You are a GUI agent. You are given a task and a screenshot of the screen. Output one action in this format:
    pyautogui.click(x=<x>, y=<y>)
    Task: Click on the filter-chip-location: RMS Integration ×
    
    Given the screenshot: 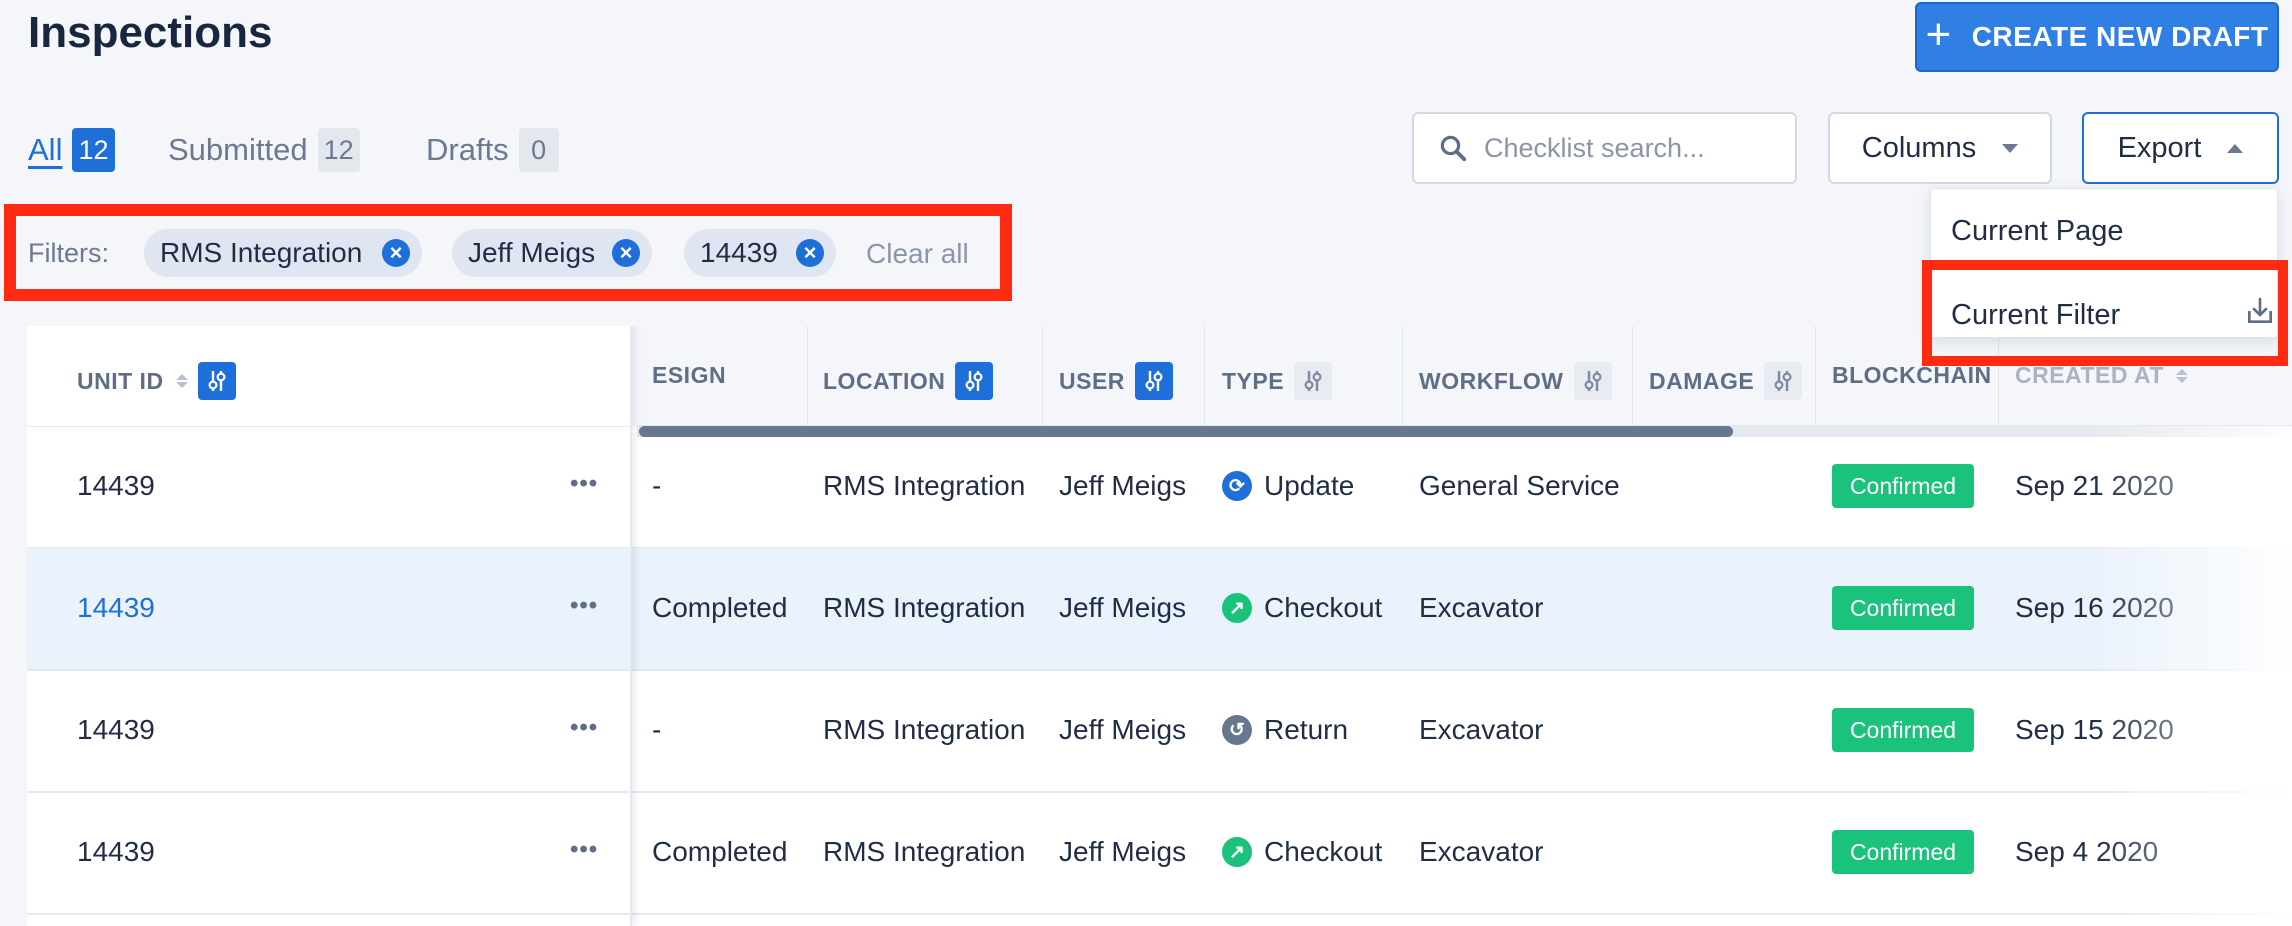 What is the action you would take?
    pyautogui.click(x=283, y=253)
    